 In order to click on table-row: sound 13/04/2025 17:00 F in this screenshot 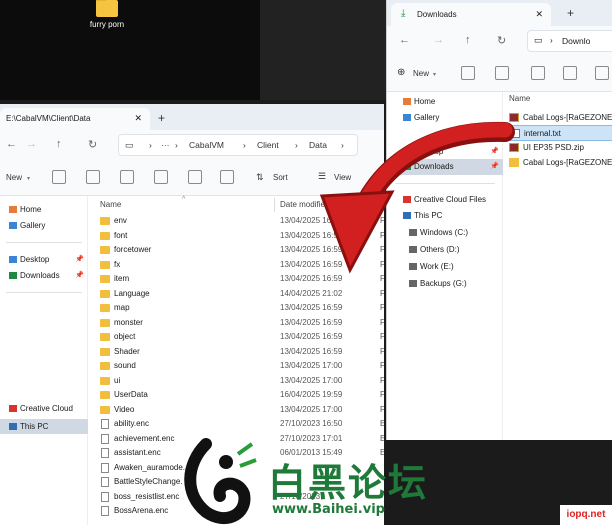, I will do `click(240, 366)`.